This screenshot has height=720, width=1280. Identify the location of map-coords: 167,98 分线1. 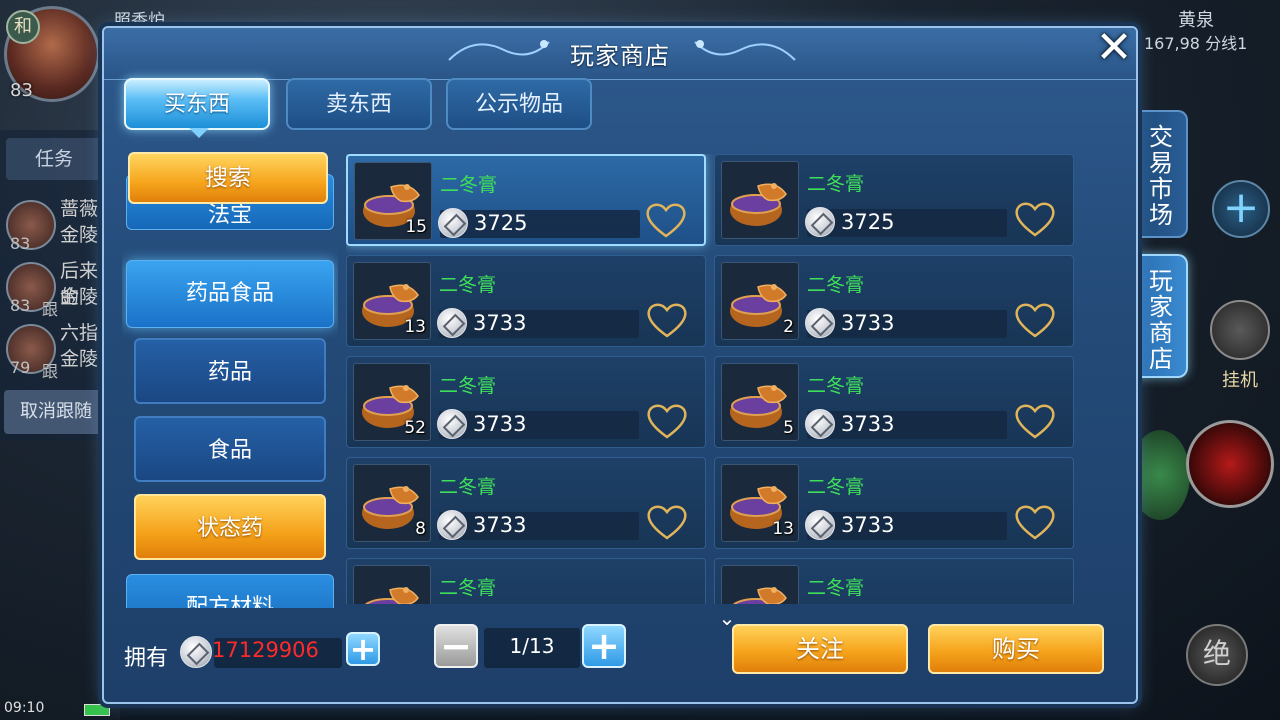
(1196, 43).